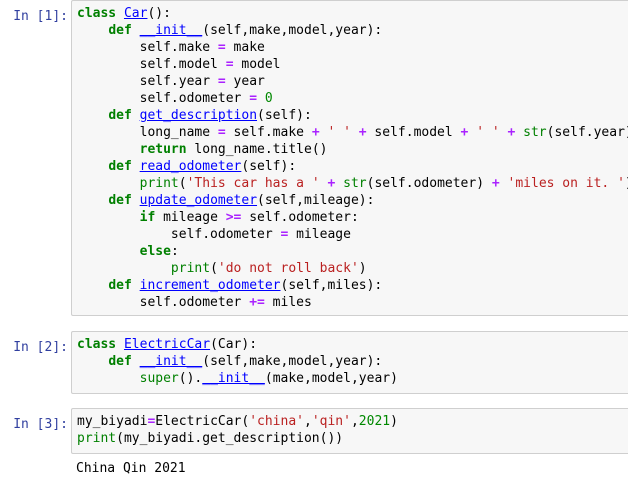 The height and width of the screenshot is (481, 628). Describe the element at coordinates (245, 47) in the screenshot. I see `code-token: make` at that location.